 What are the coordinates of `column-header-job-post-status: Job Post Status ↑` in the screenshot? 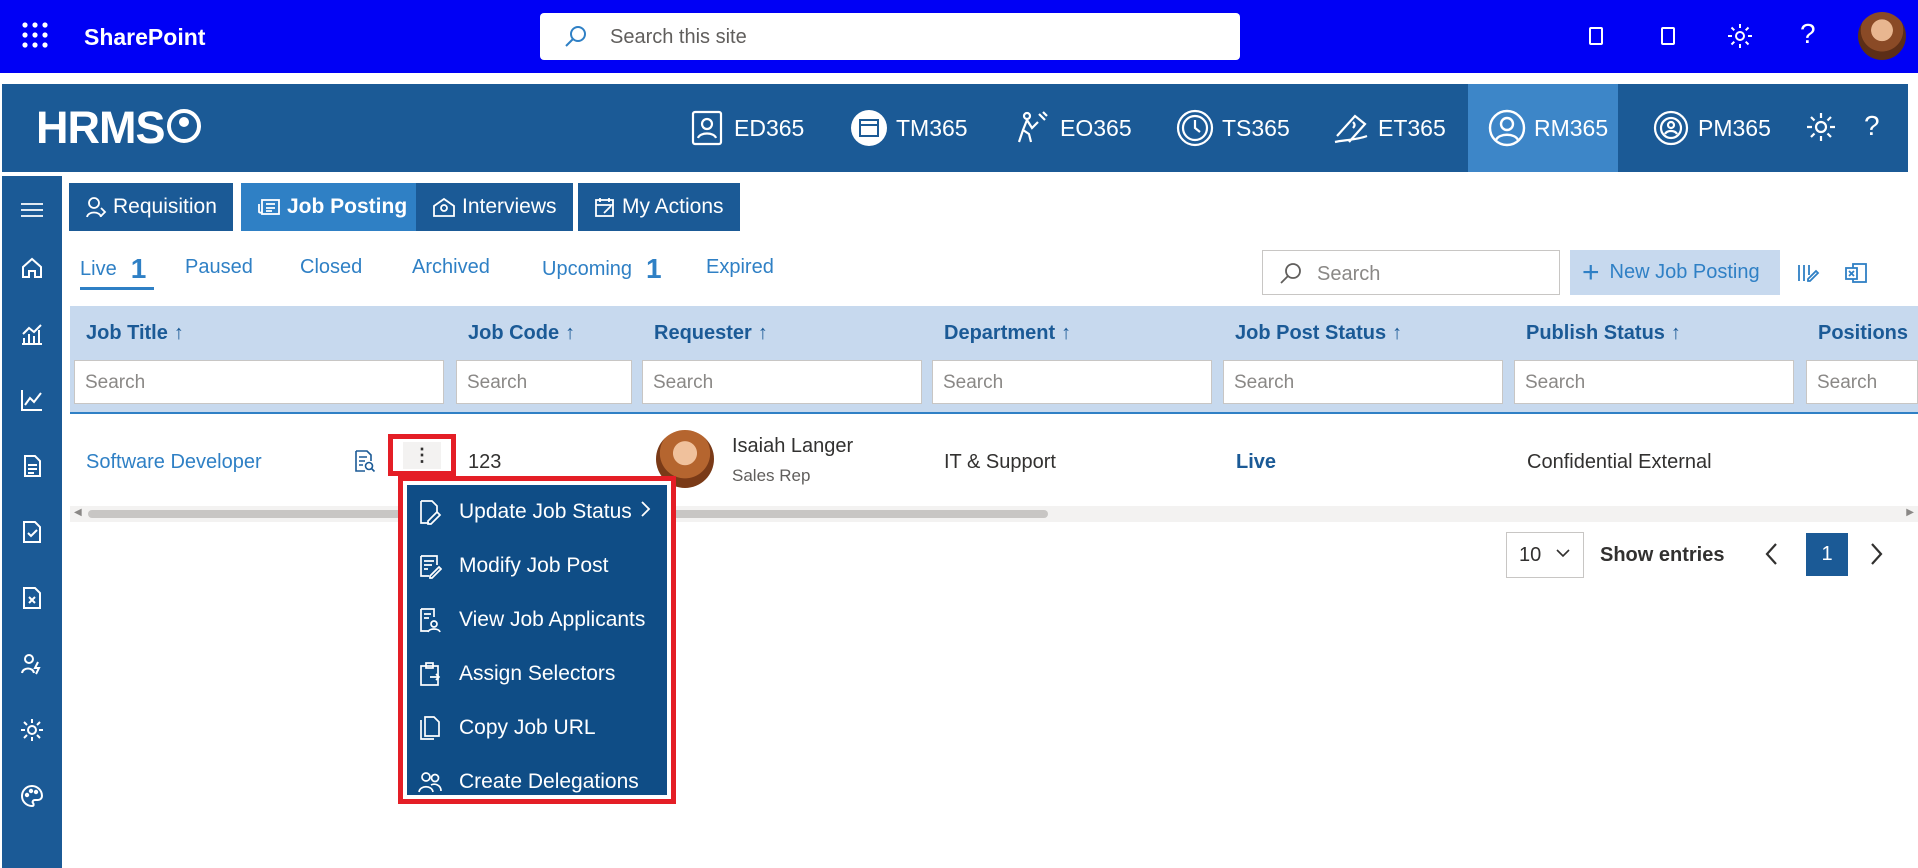 It's located at (1318, 333).